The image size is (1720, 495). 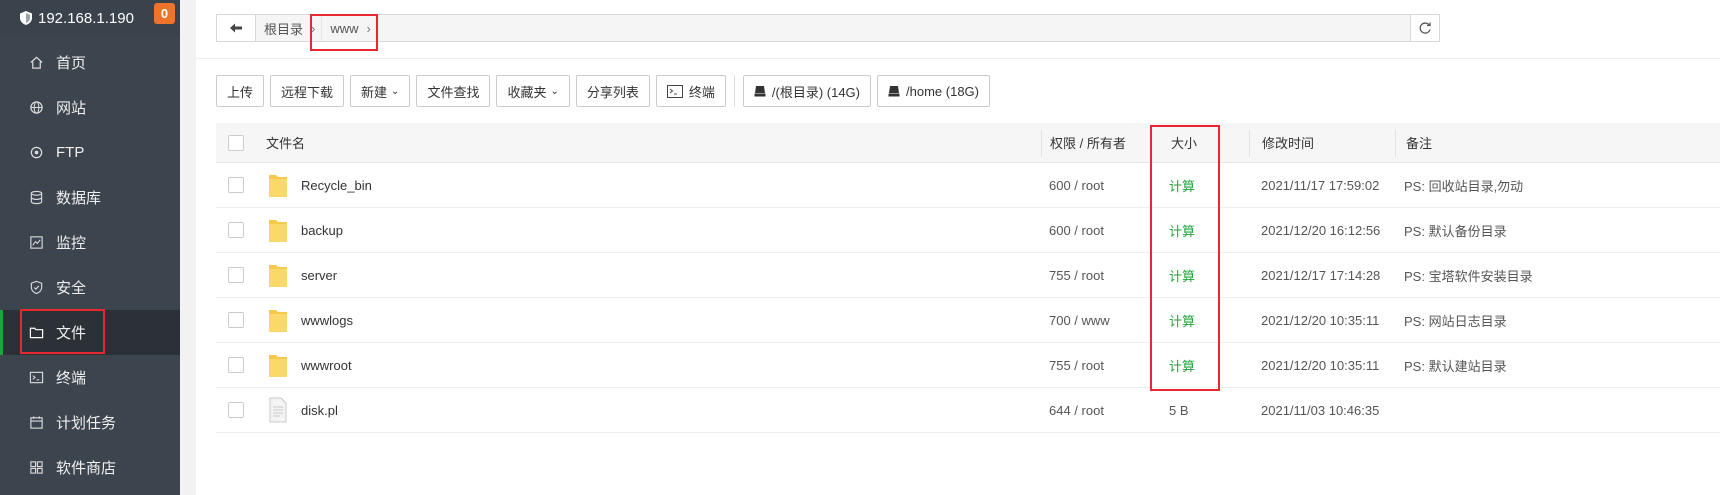 I want to click on terminal-icon, so click(x=36, y=378).